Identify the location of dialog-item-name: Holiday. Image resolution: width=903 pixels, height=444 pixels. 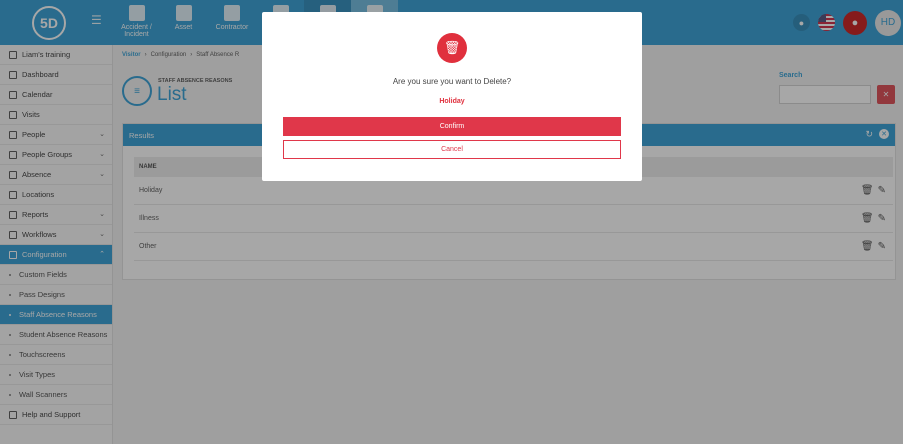
(452, 101).